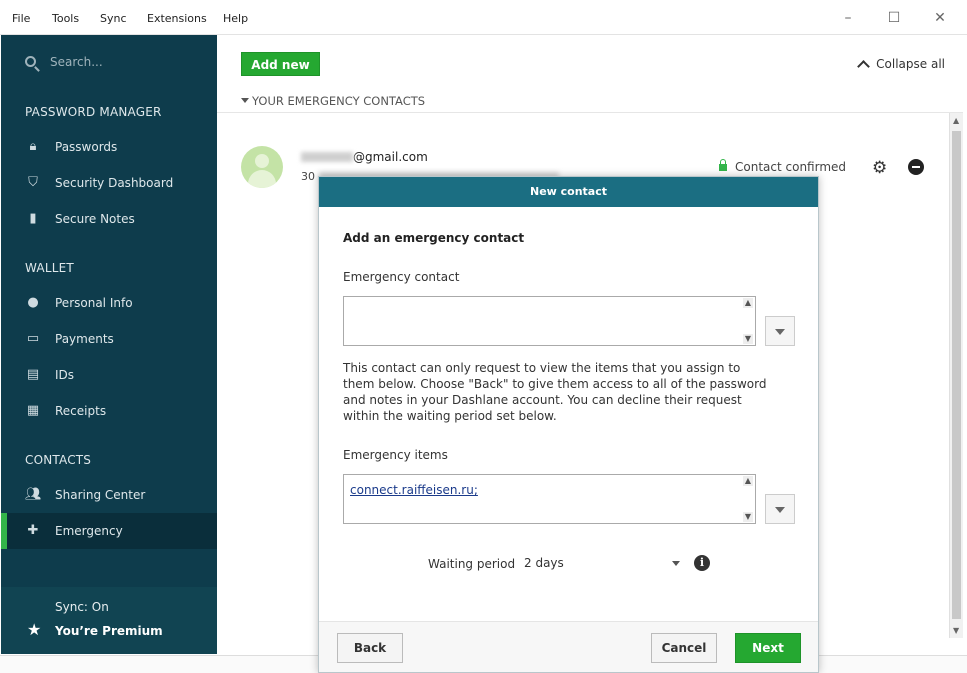 This screenshot has width=967, height=673. What do you see at coordinates (702, 563) in the screenshot?
I see `info-icon: i` at bounding box center [702, 563].